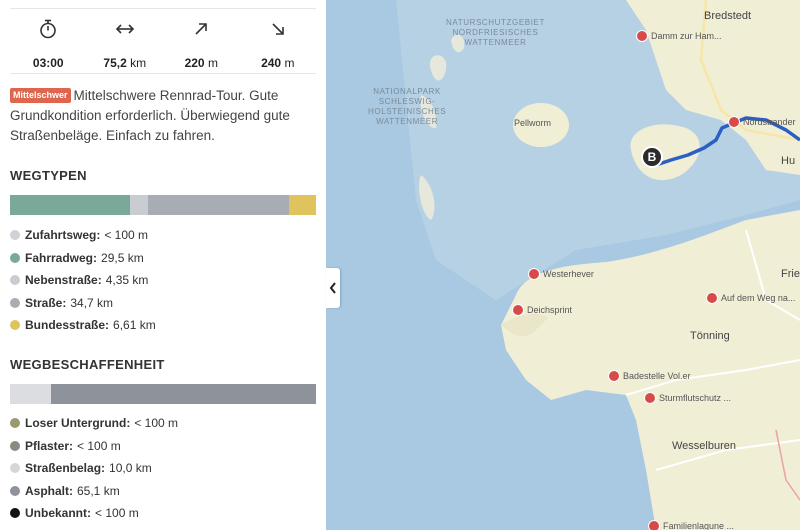 Image resolution: width=800 pixels, height=530 pixels. I want to click on legend-item: Unbekannt: < 100 m, so click(163, 513).